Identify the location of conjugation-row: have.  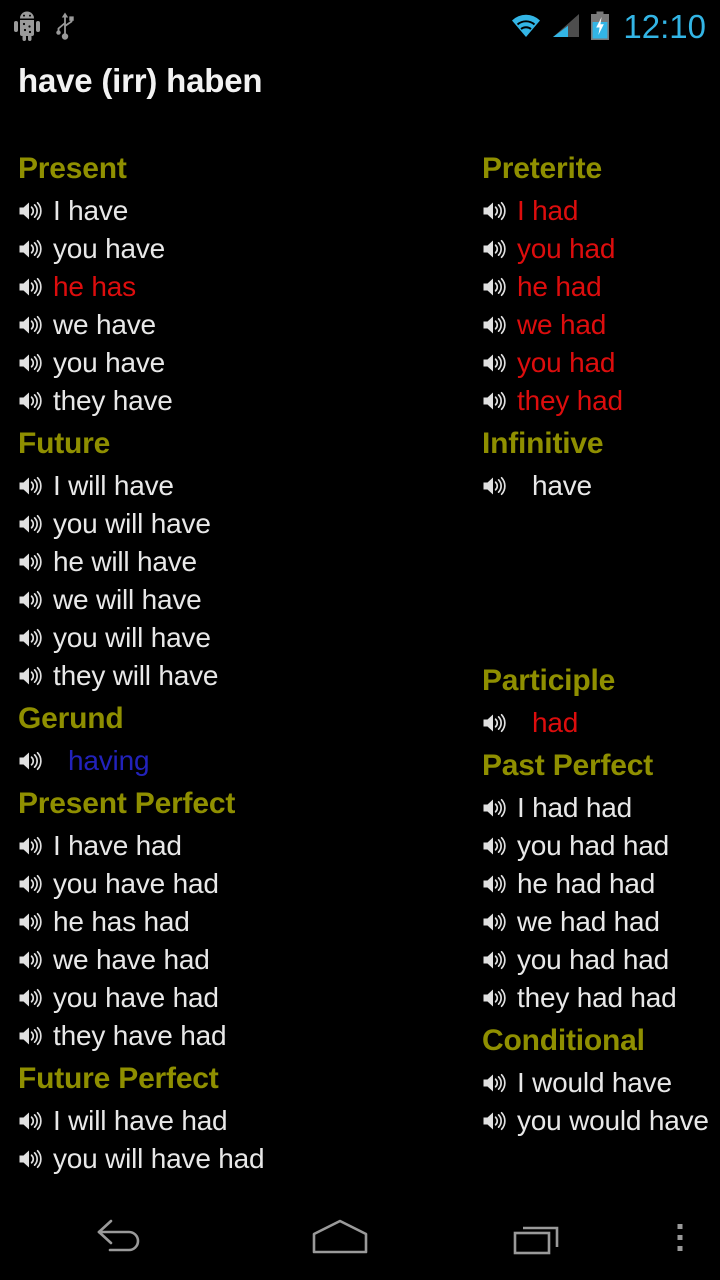
(601, 486).